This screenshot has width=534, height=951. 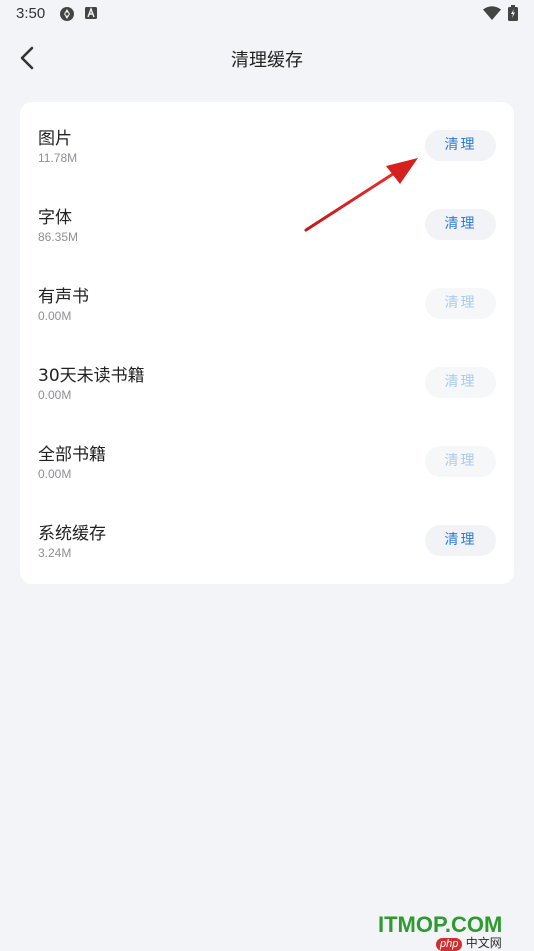 What do you see at coordinates (460, 145) in the screenshot?
I see `clean-images-button: 清理` at bounding box center [460, 145].